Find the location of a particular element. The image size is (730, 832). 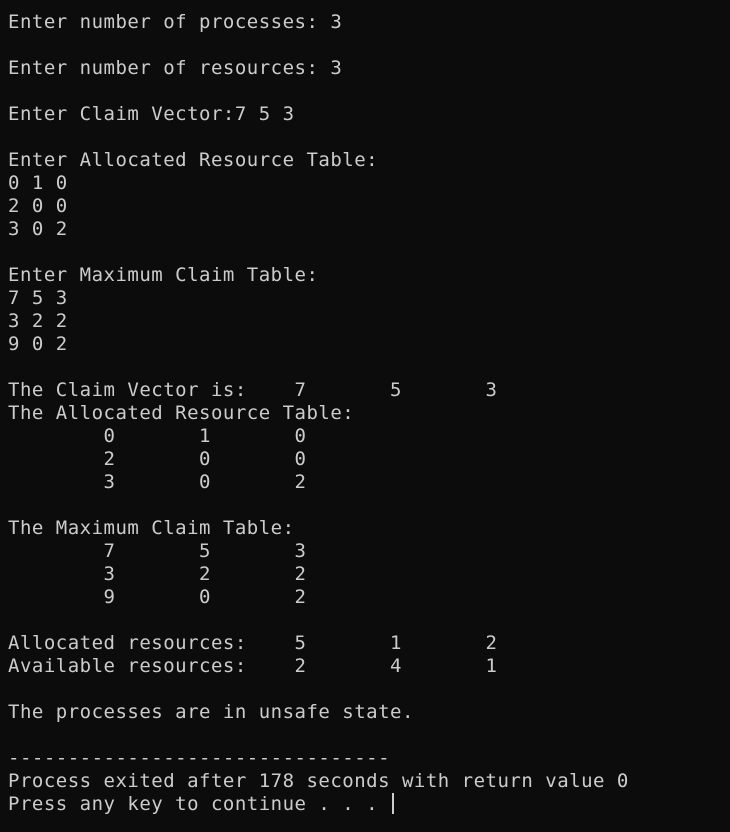

console-prompt-line: Press any key to continue . . . is located at coordinates (365, 804).